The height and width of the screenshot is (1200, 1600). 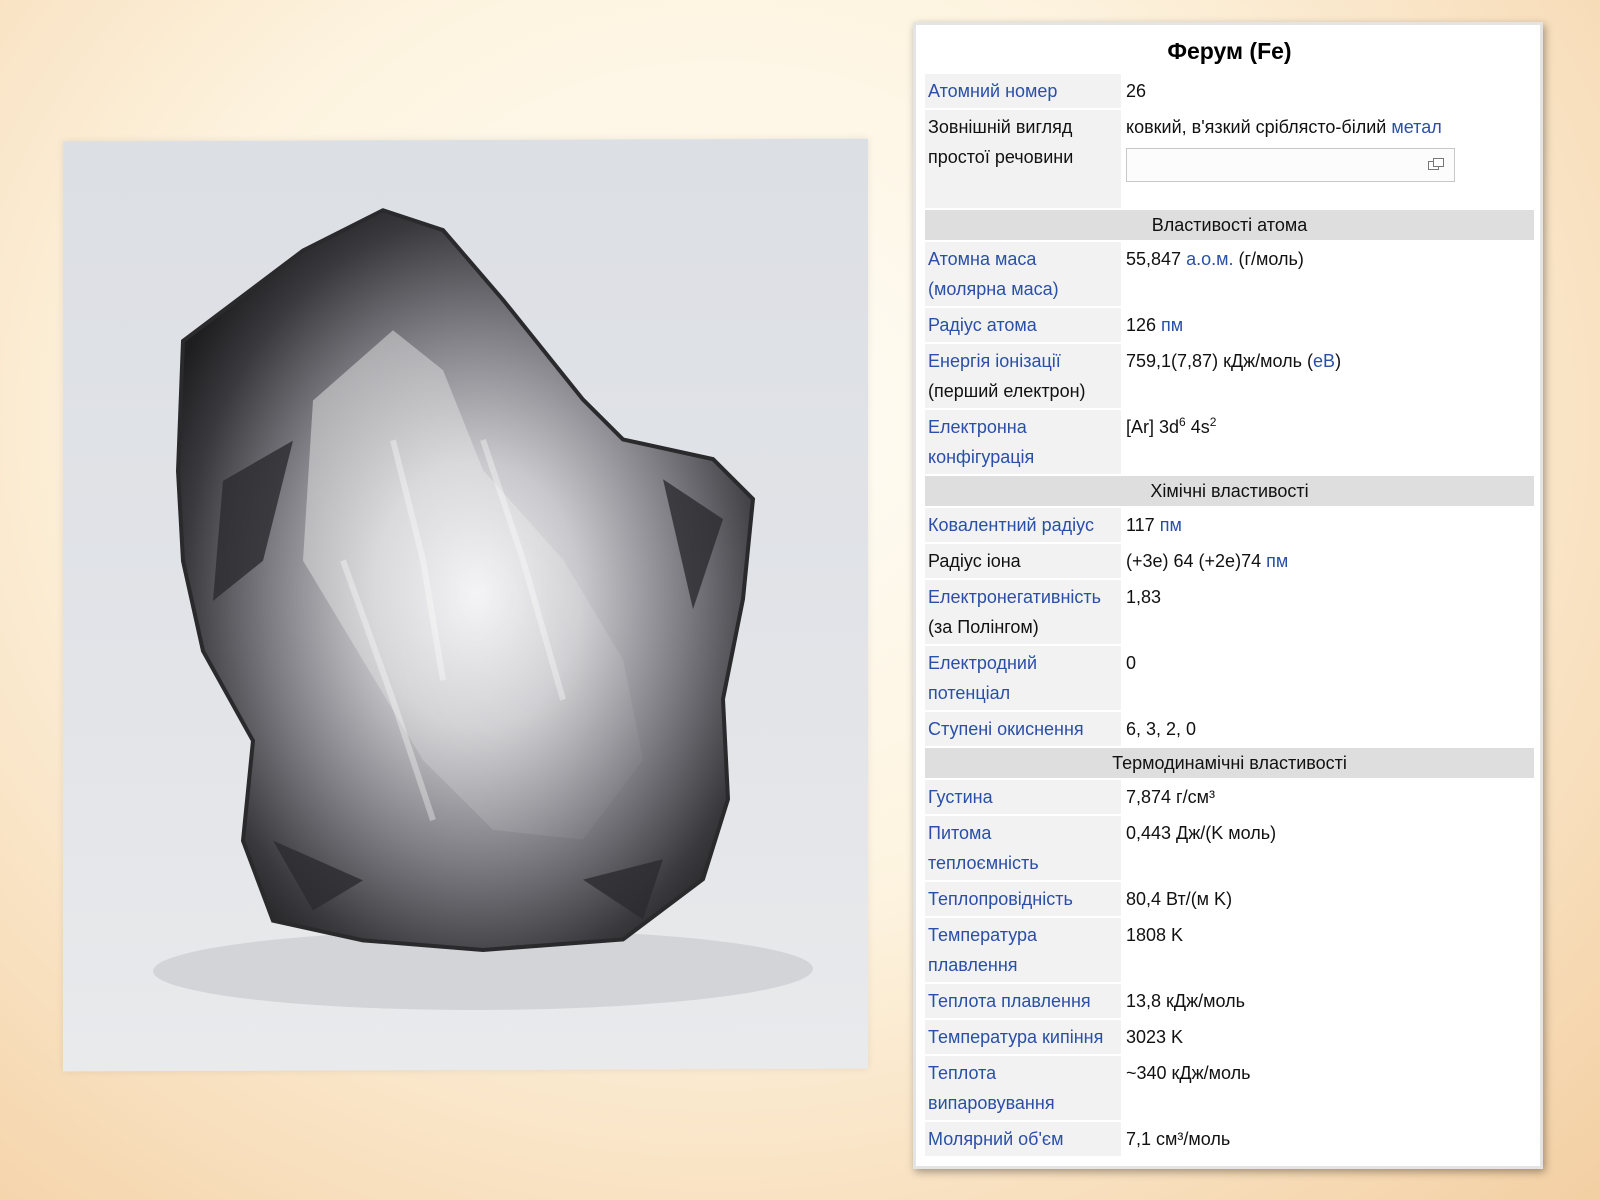 I want to click on row-atomic-radius: Радіус атома 126 пм, so click(x=1229, y=325).